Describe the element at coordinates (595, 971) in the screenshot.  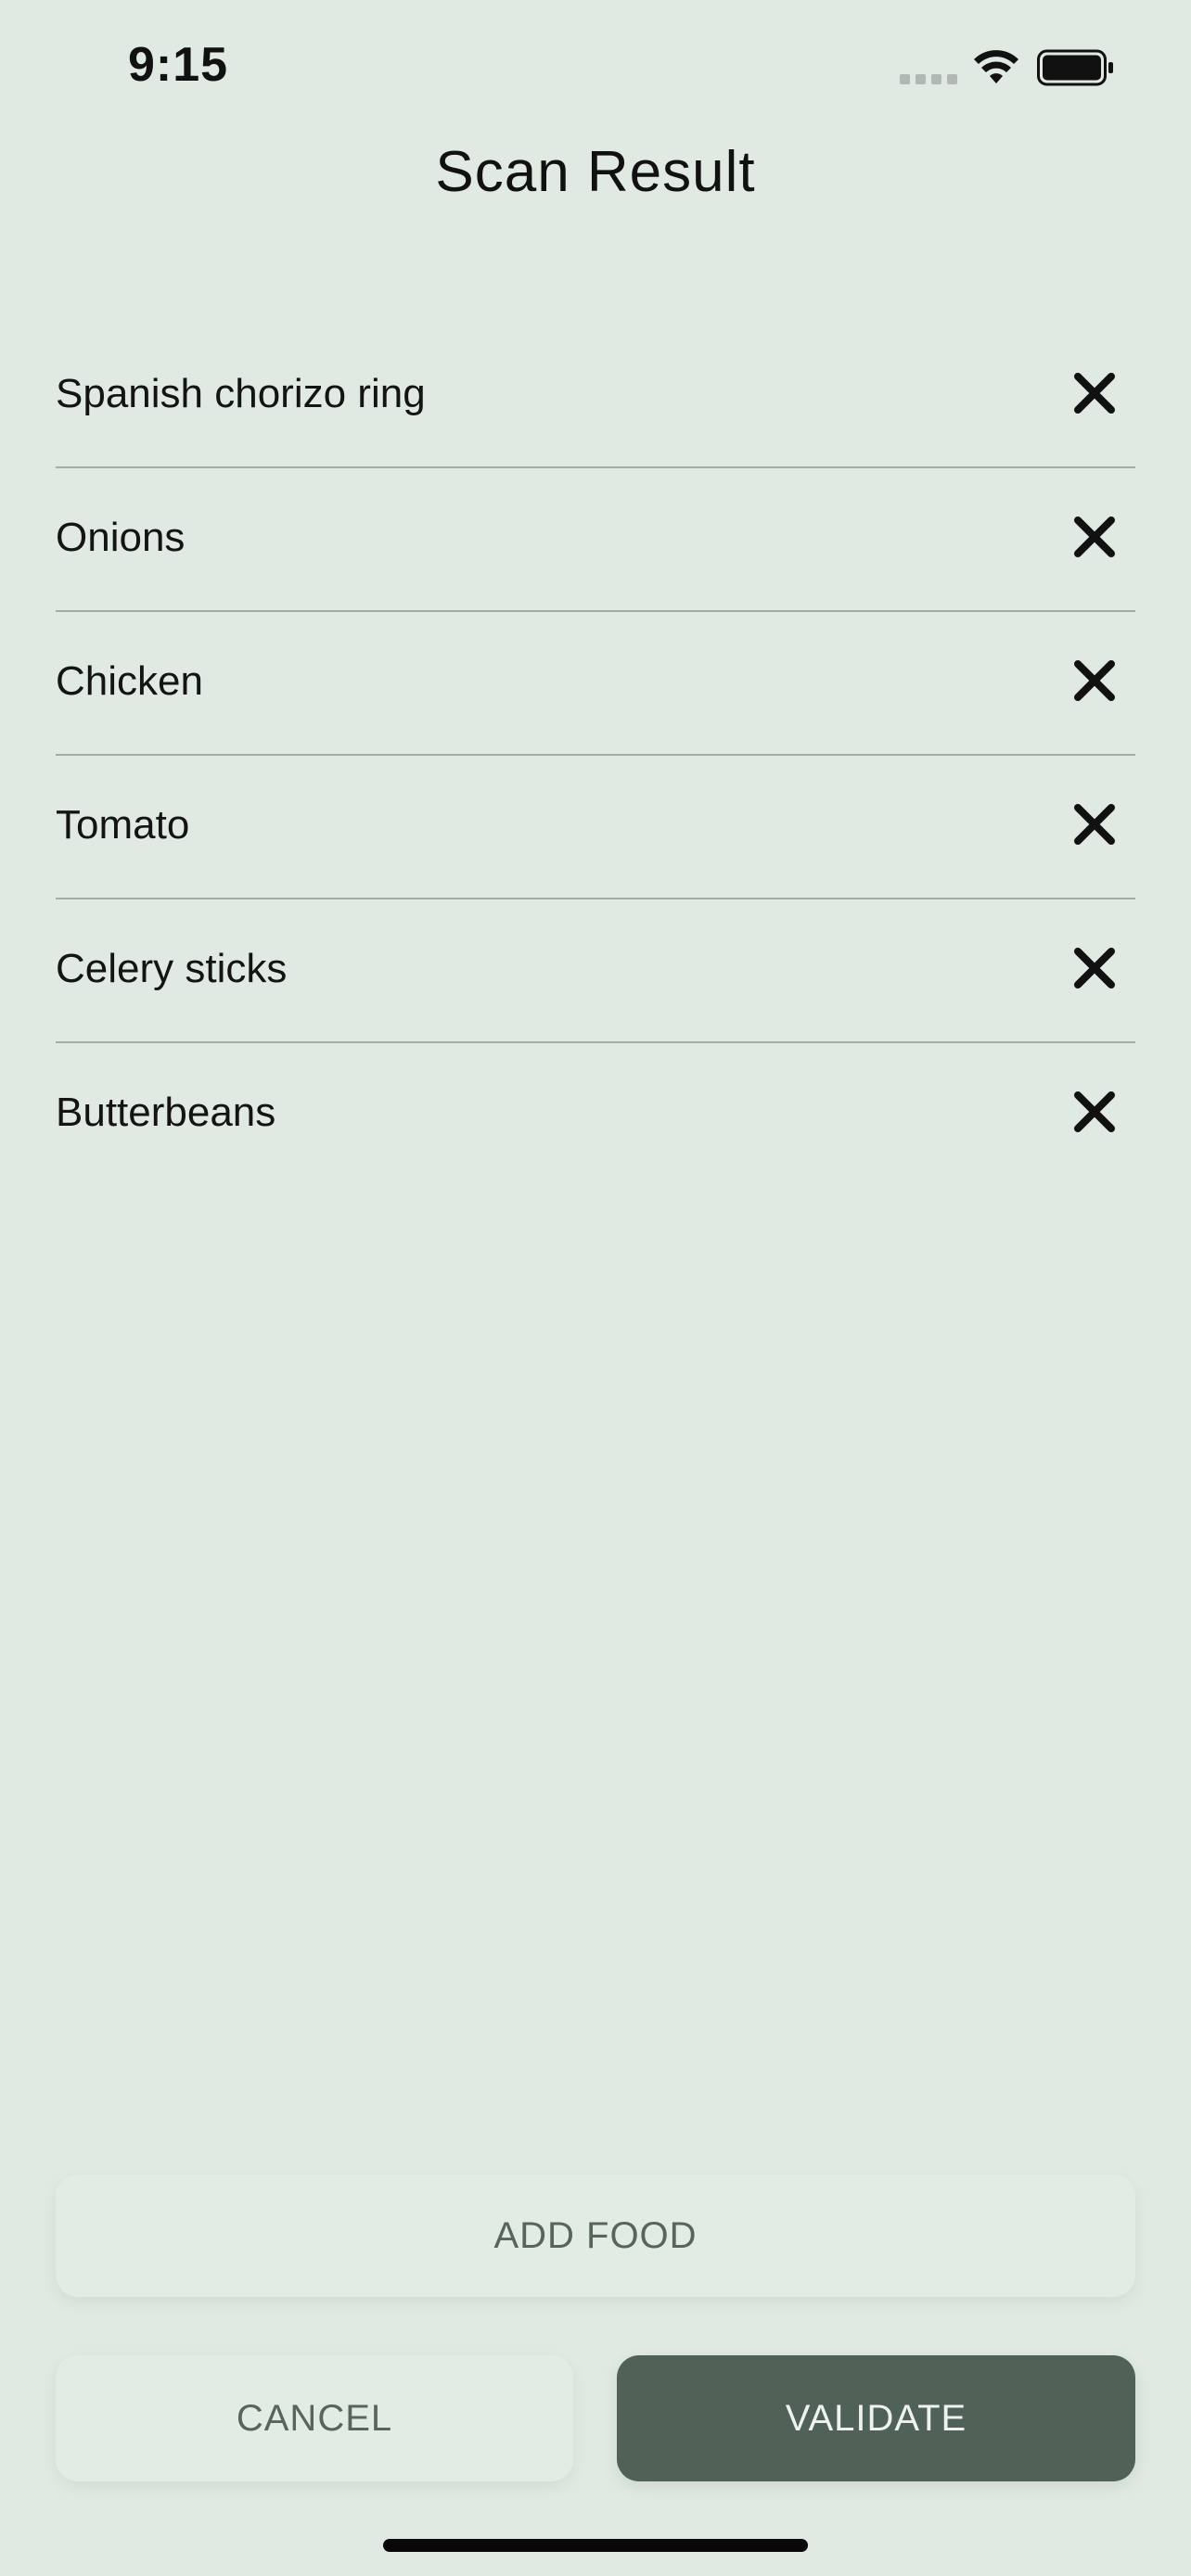
I see `list-item: Celery sticks` at that location.